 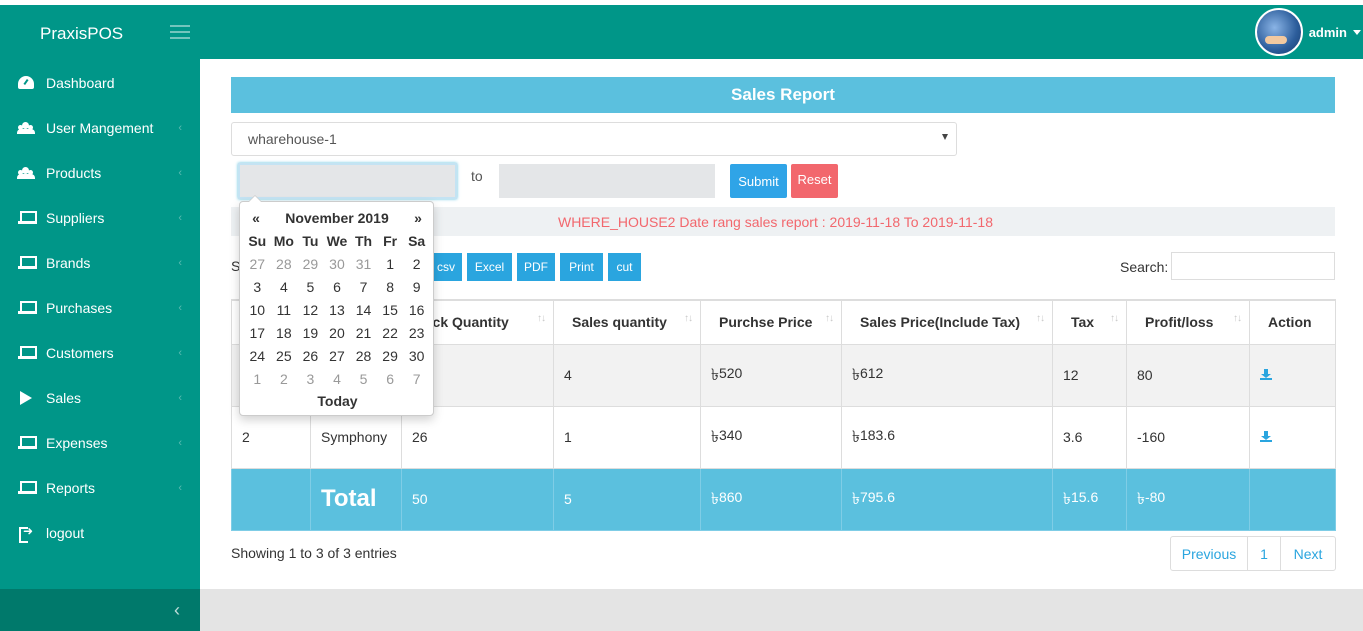 I want to click on datepicker-month-title: November 2019, so click(x=337, y=218).